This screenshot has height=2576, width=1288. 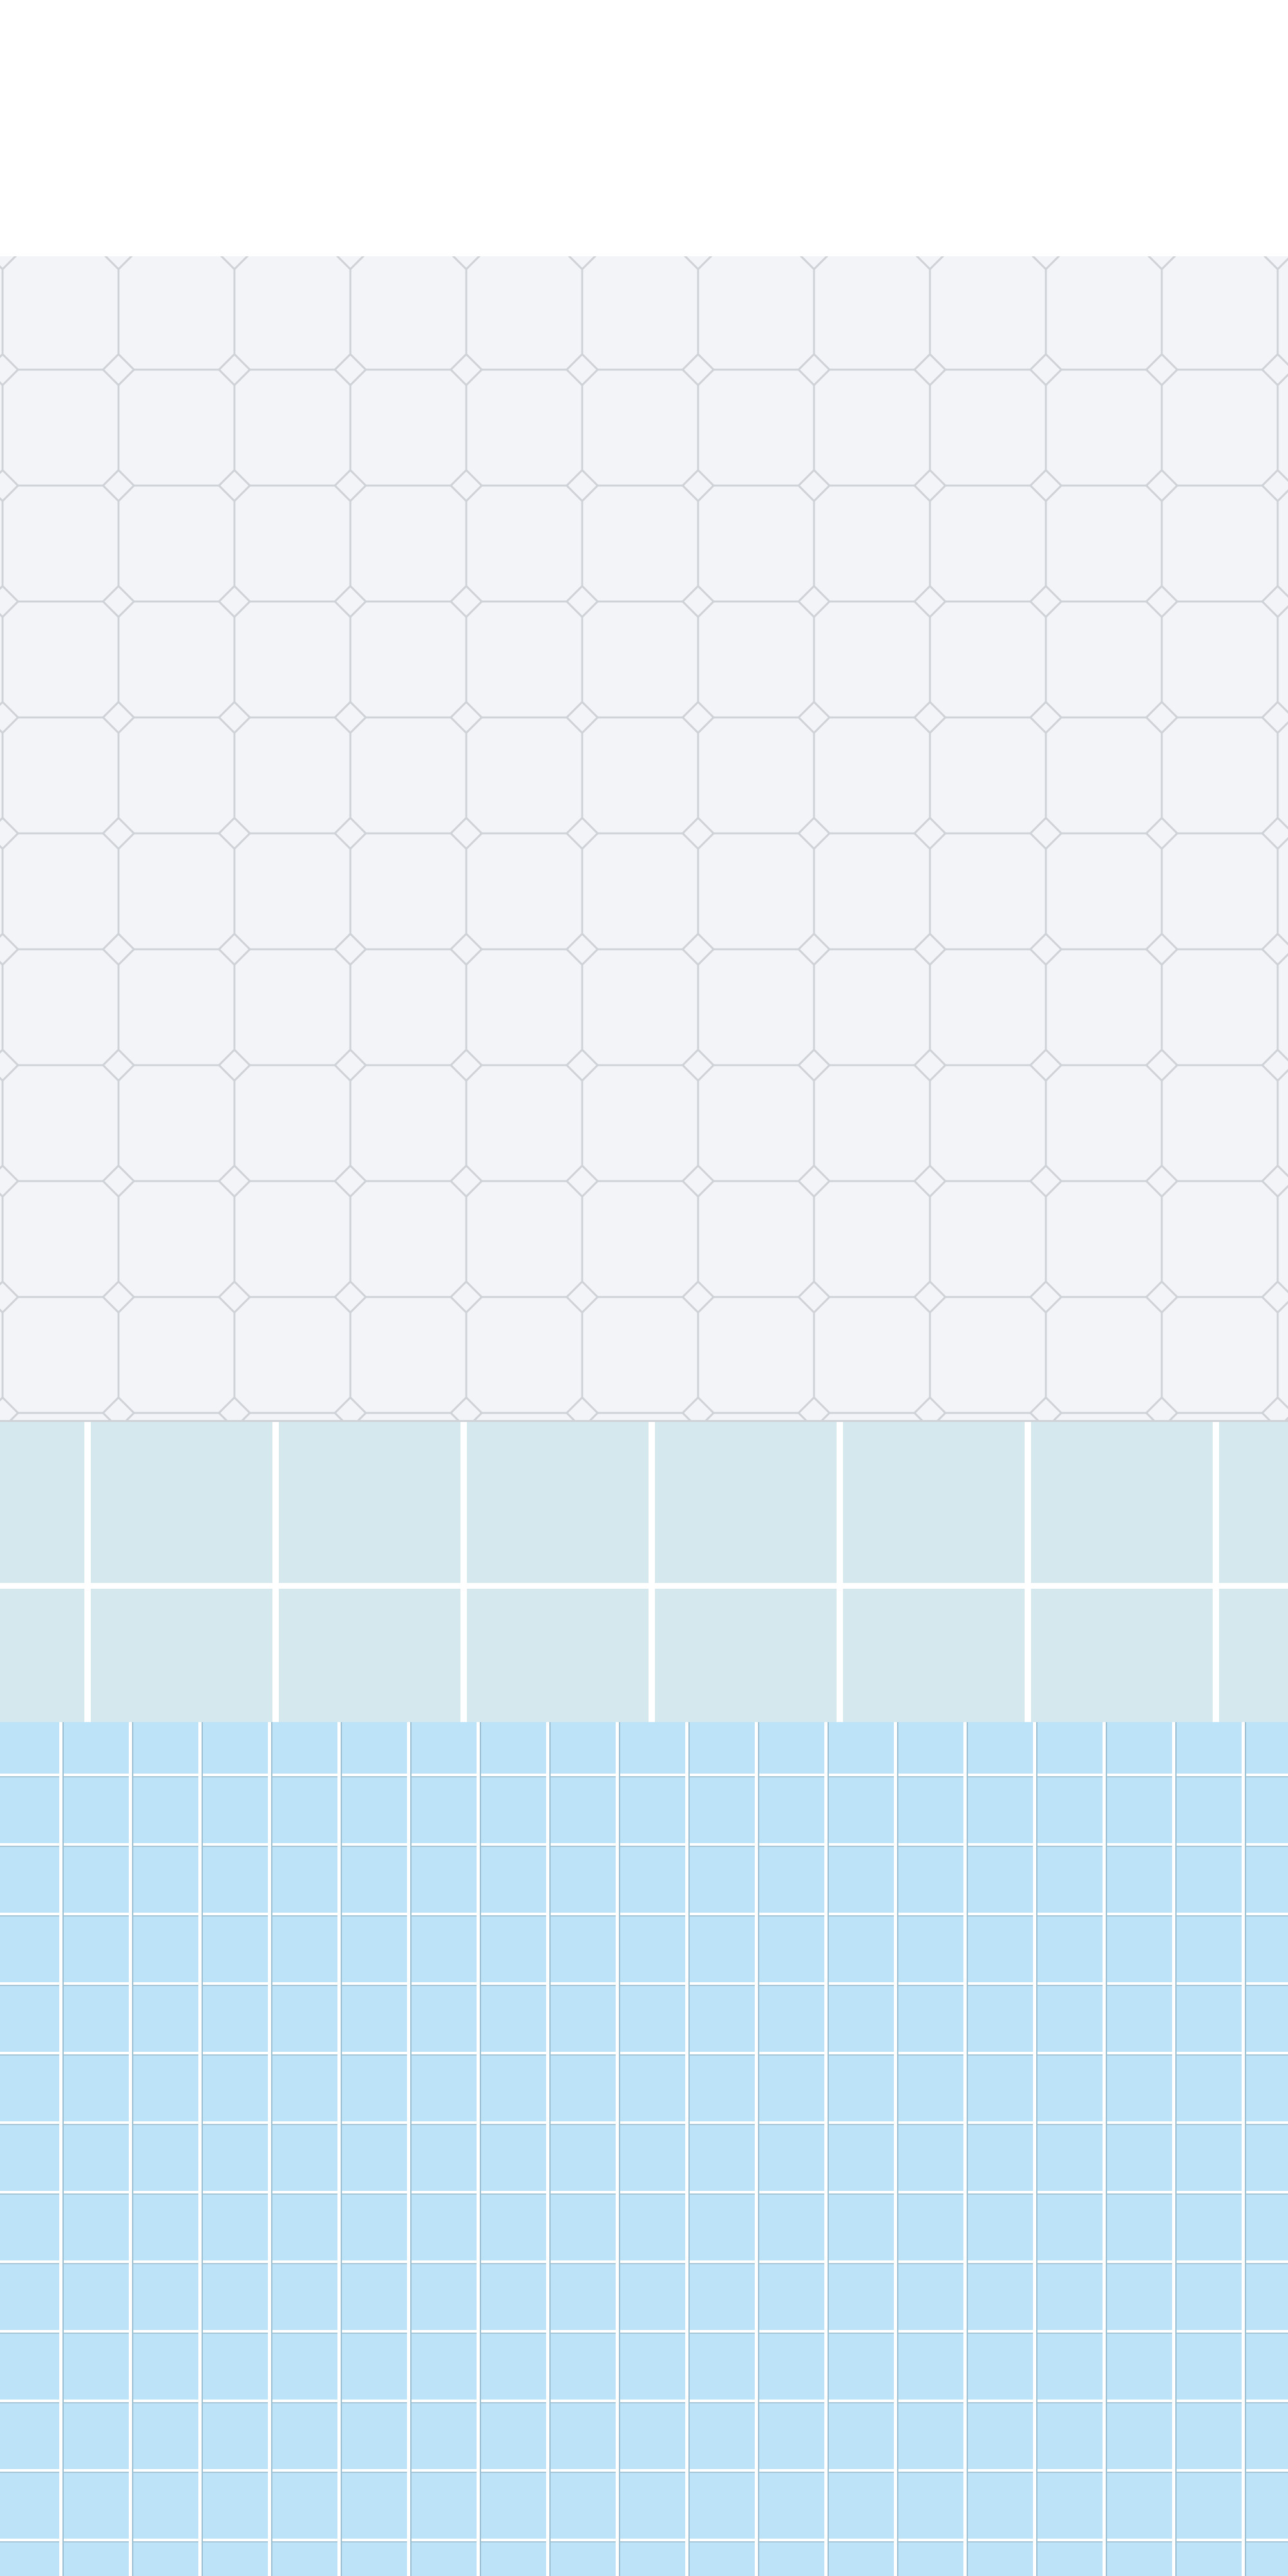 What do you see at coordinates (644, 1572) in the screenshot?
I see `rectangular-tile-pattern` at bounding box center [644, 1572].